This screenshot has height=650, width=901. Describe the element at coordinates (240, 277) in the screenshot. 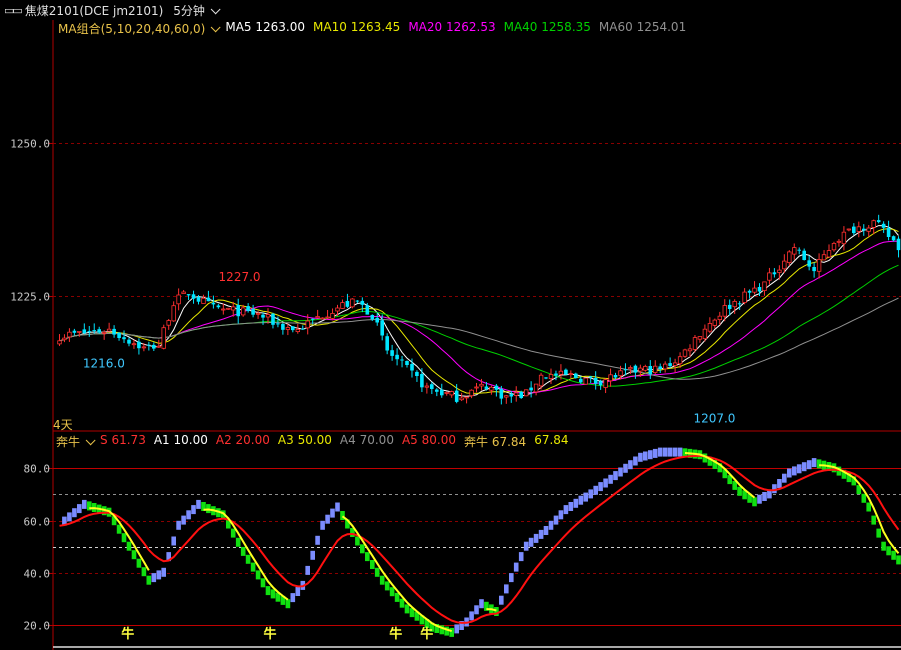

I see `price-annotation: 1227.0` at that location.